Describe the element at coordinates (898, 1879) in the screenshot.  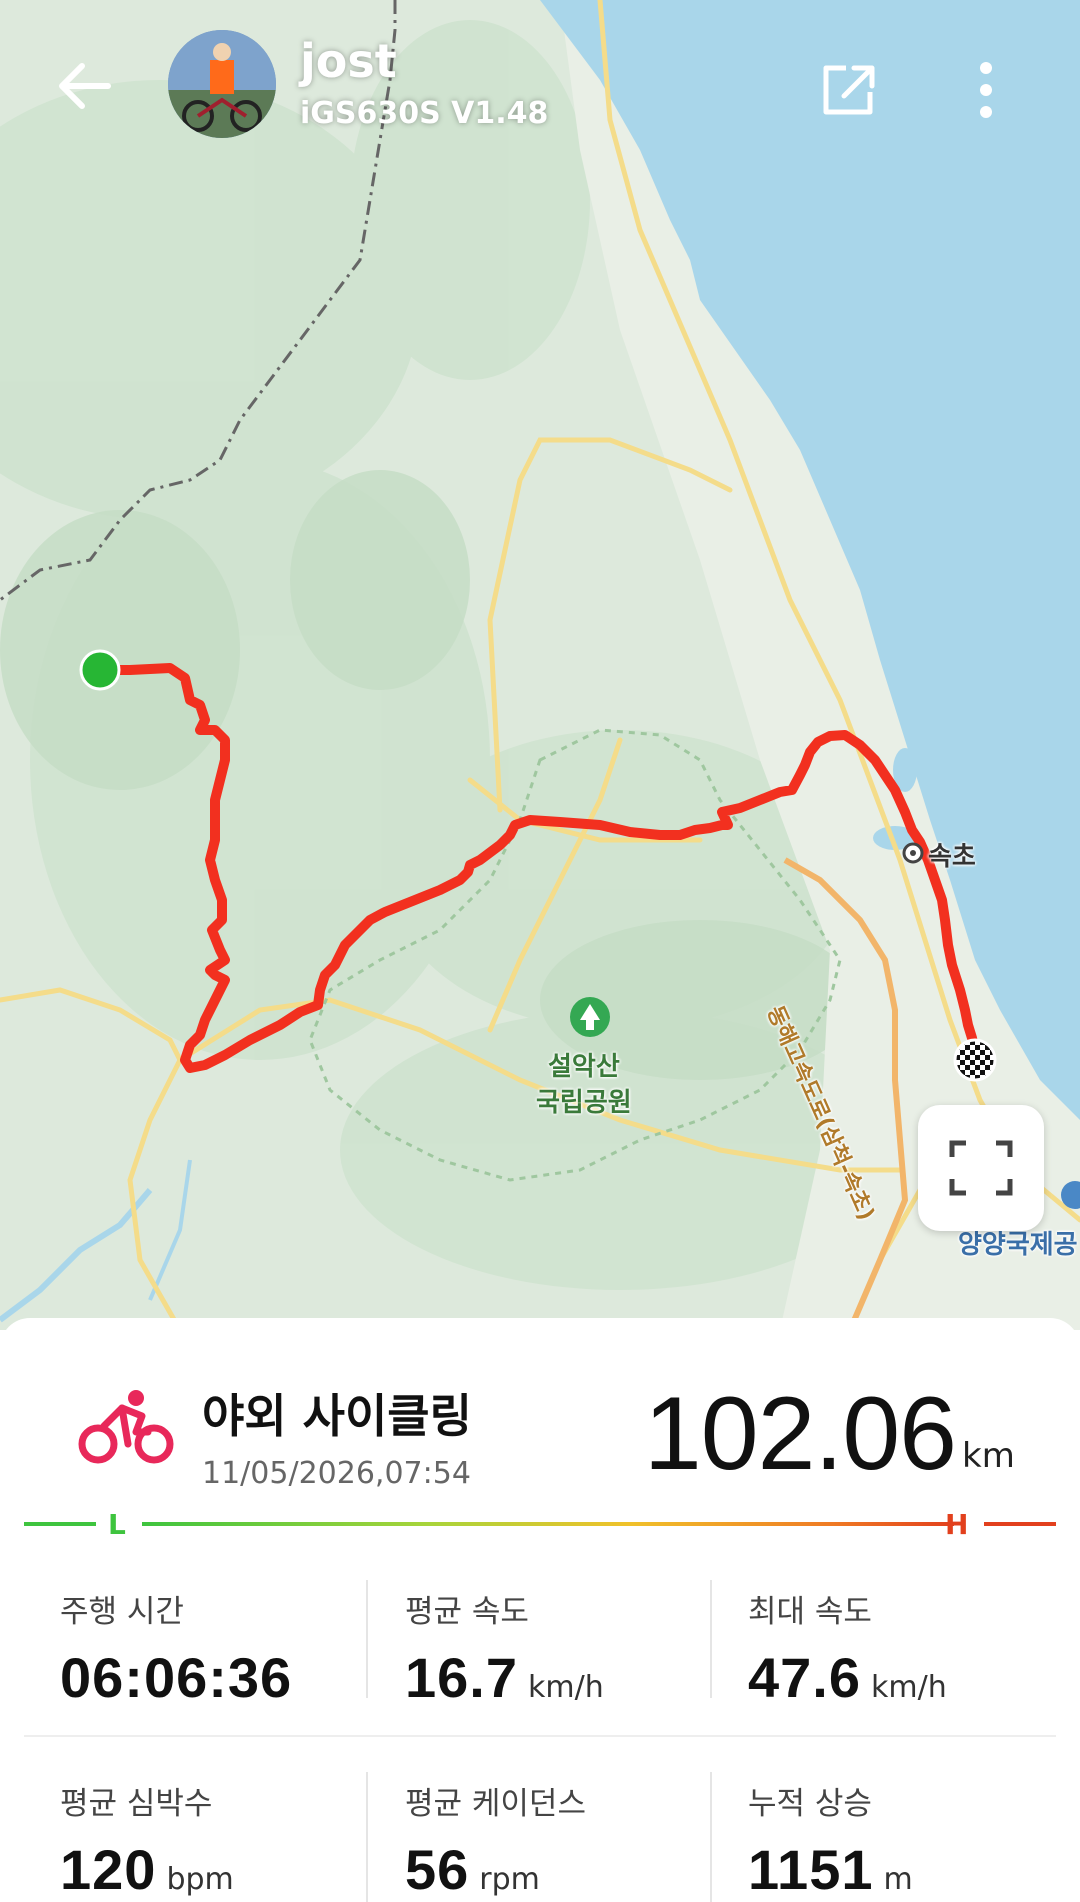
I see `stat-unit: m` at that location.